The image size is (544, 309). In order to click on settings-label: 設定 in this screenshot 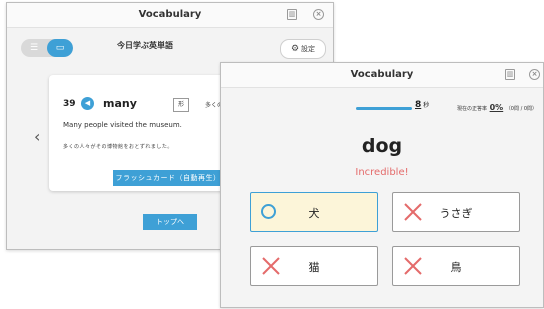, I will do `click(308, 49)`.